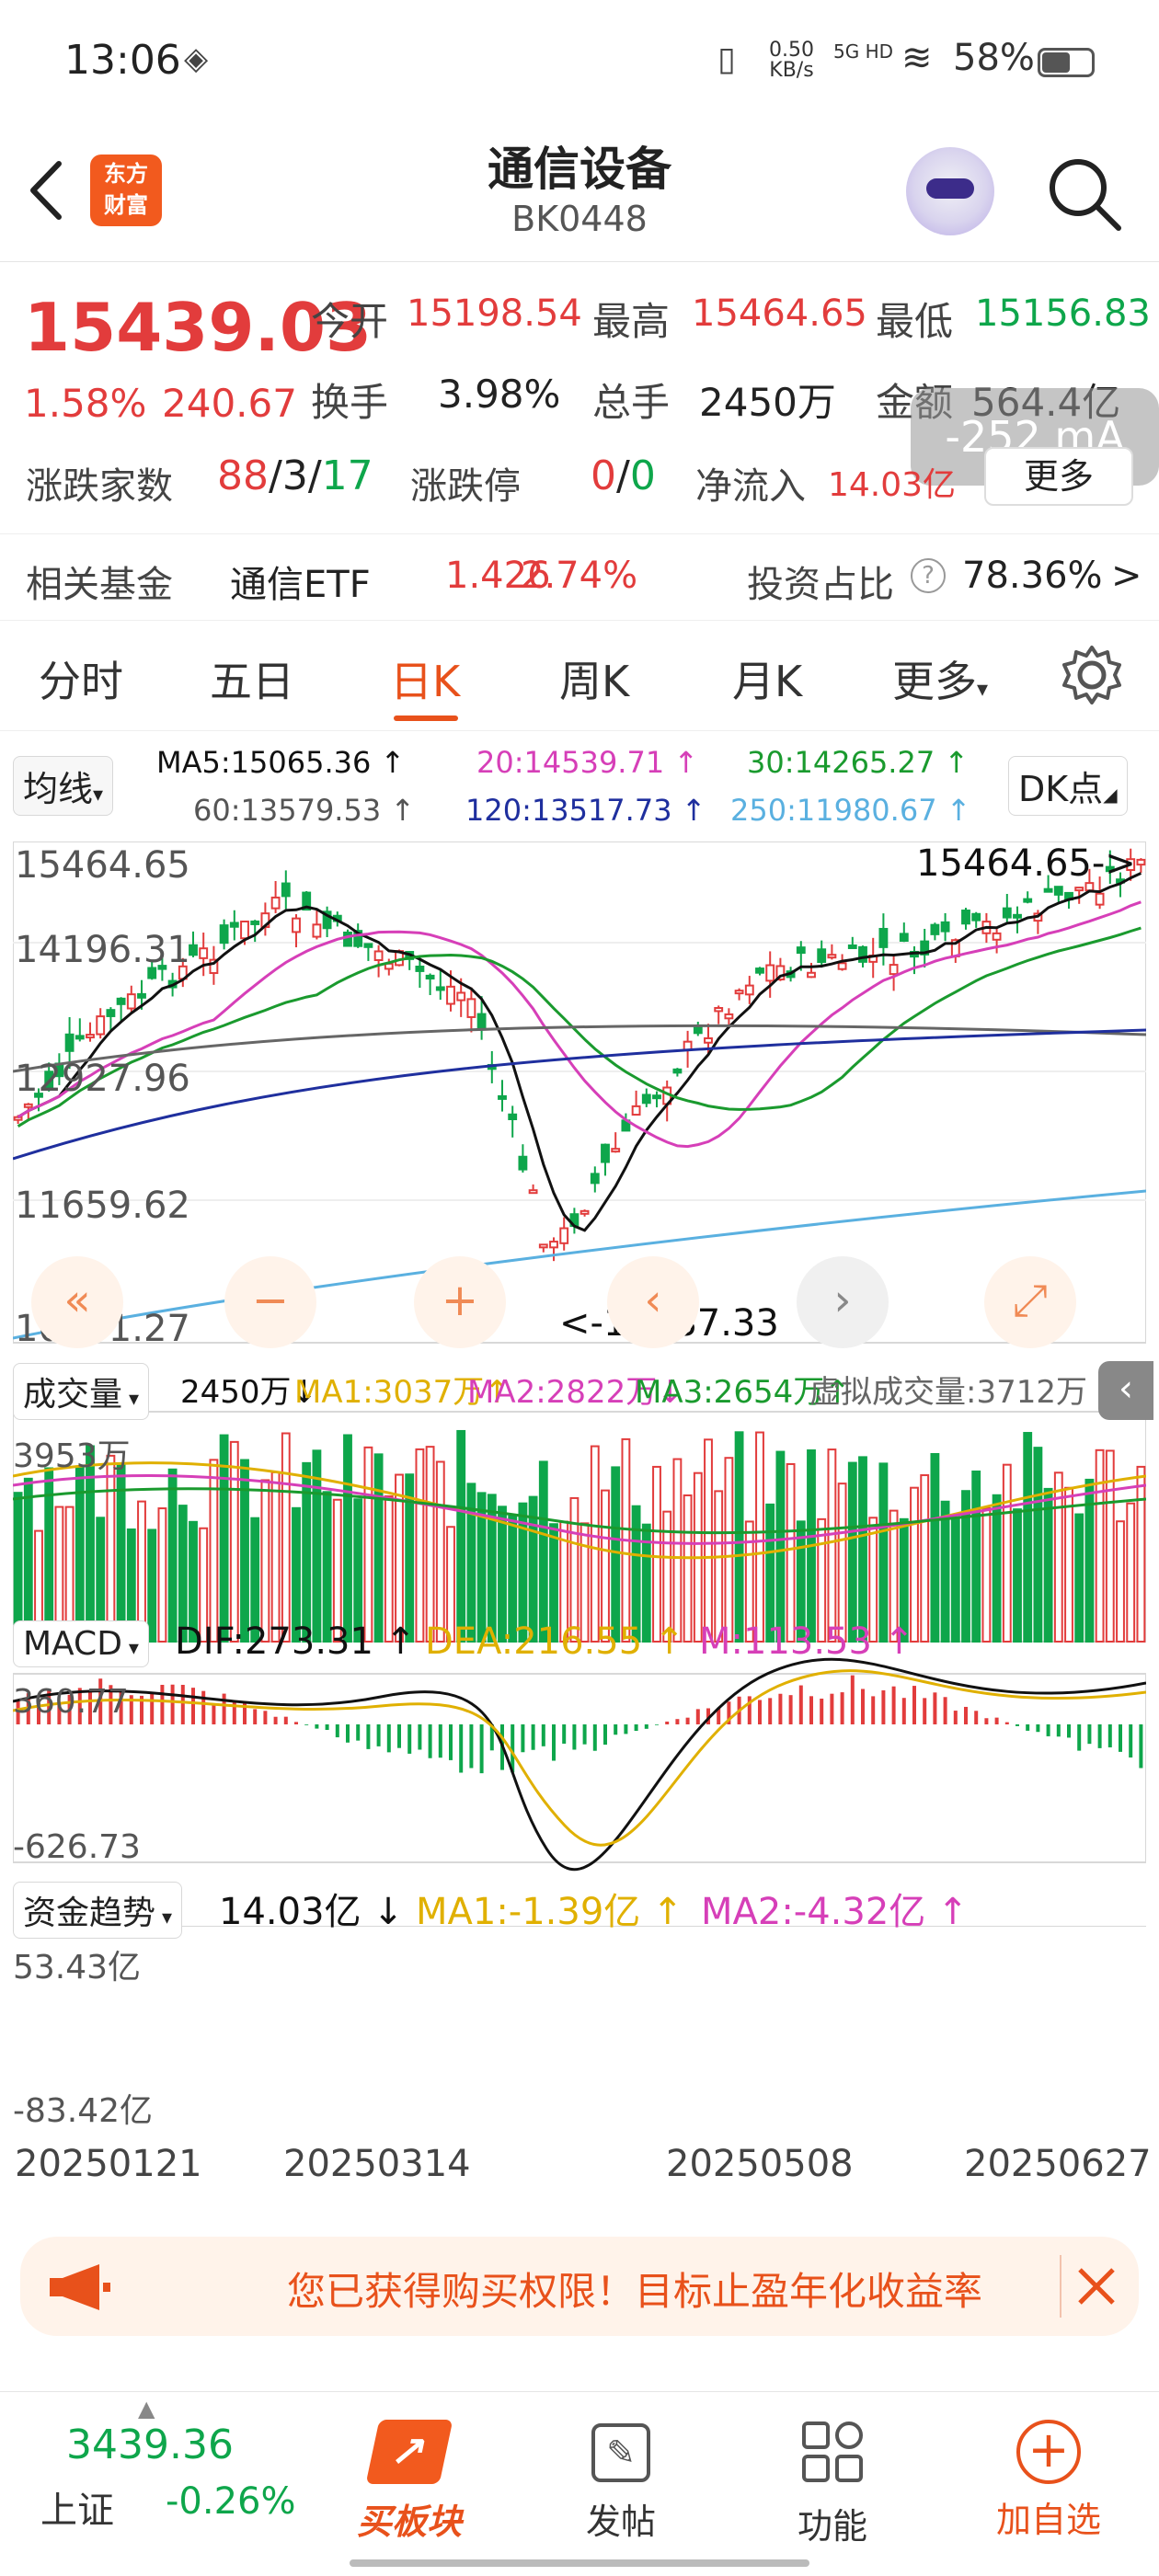 The width and height of the screenshot is (1159, 2576). I want to click on robot-assistant-icon, so click(950, 191).